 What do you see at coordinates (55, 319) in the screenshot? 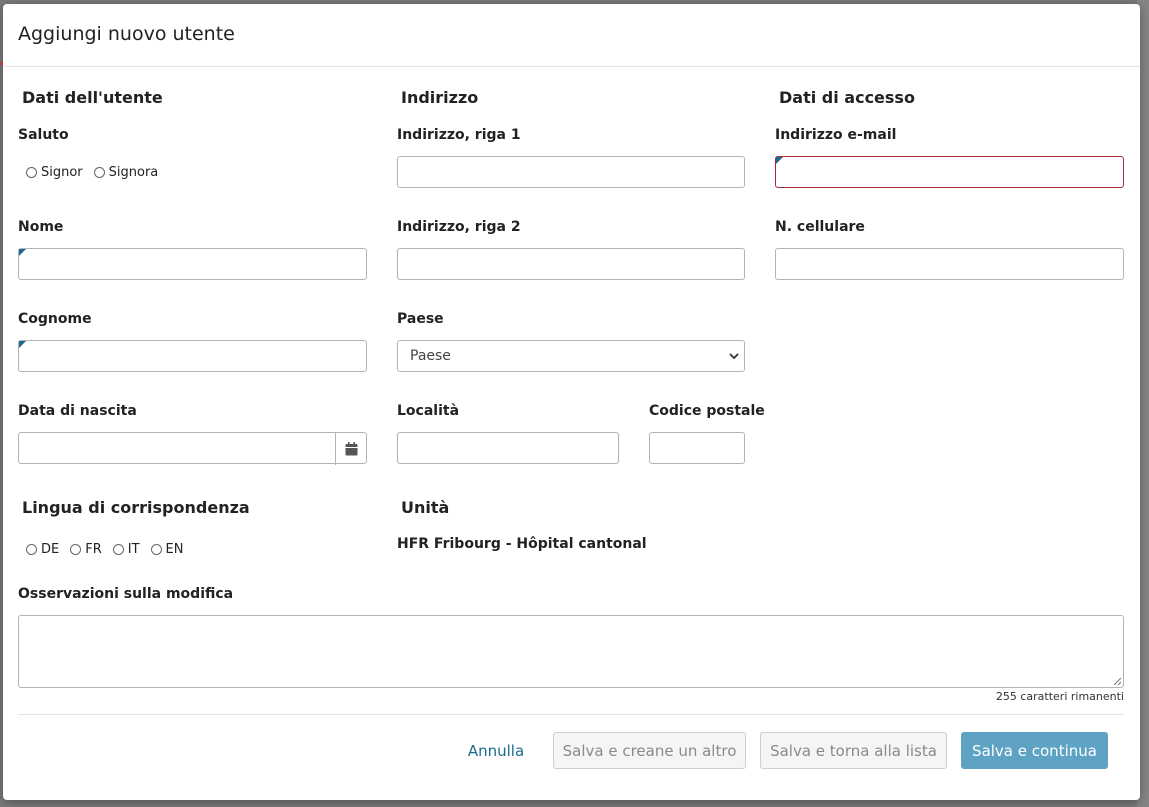
I see `last-name-label: Cognome` at bounding box center [55, 319].